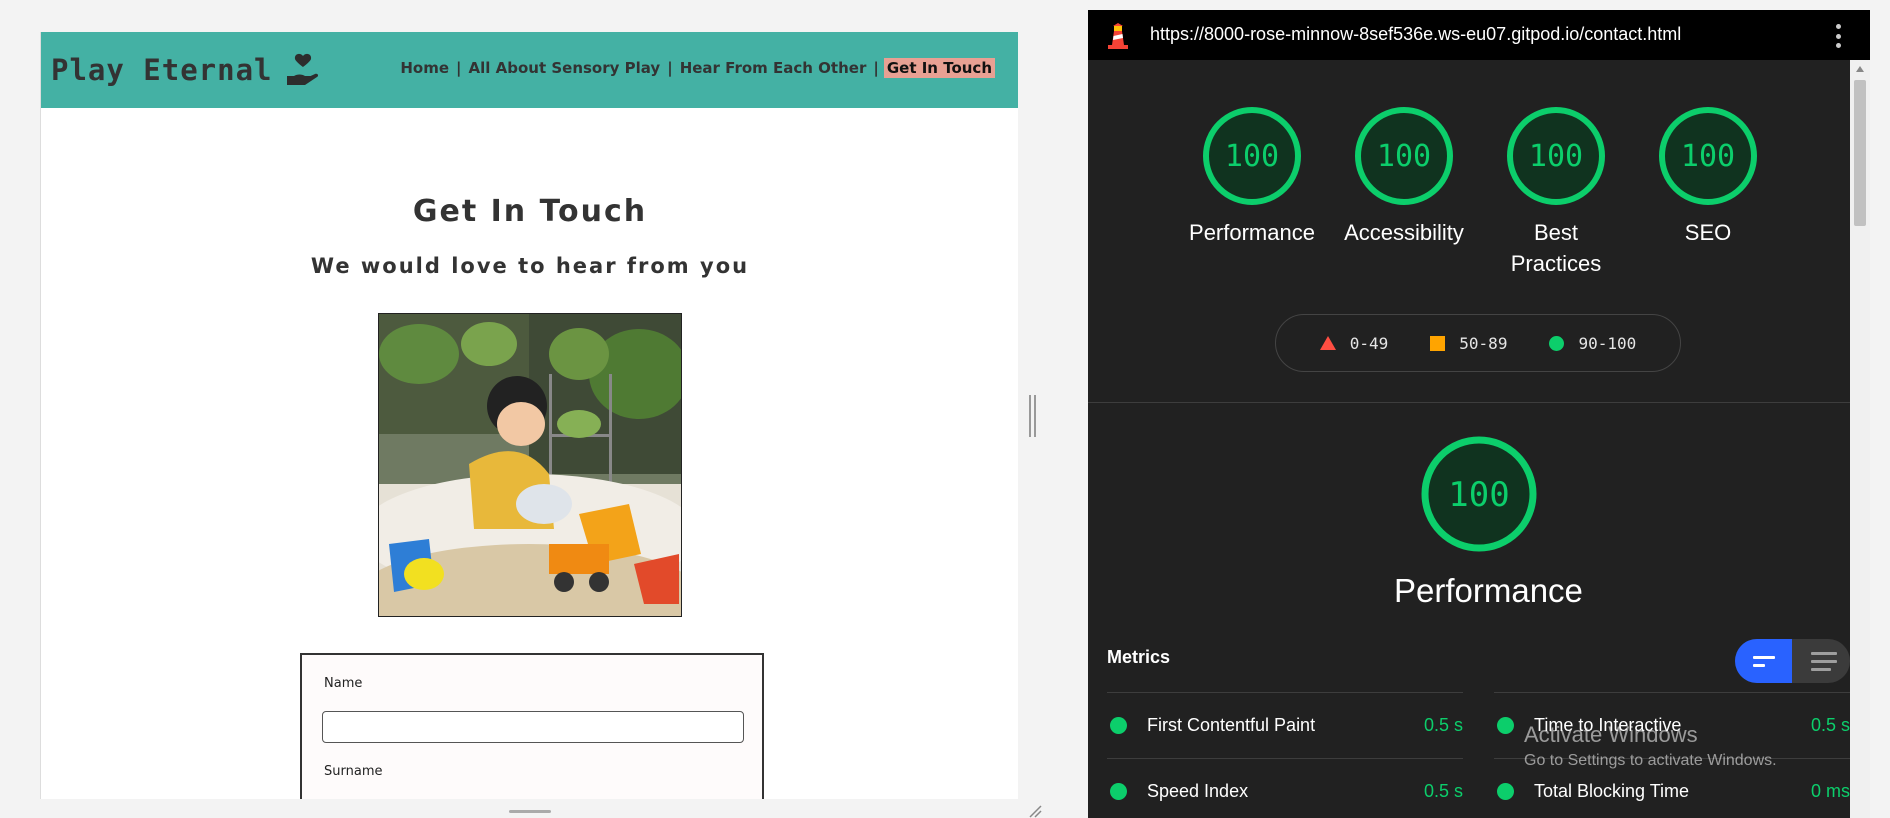 This screenshot has height=818, width=1890. Describe the element at coordinates (939, 68) in the screenshot. I see `nav-link-get-in-touch: Get In Touch` at that location.